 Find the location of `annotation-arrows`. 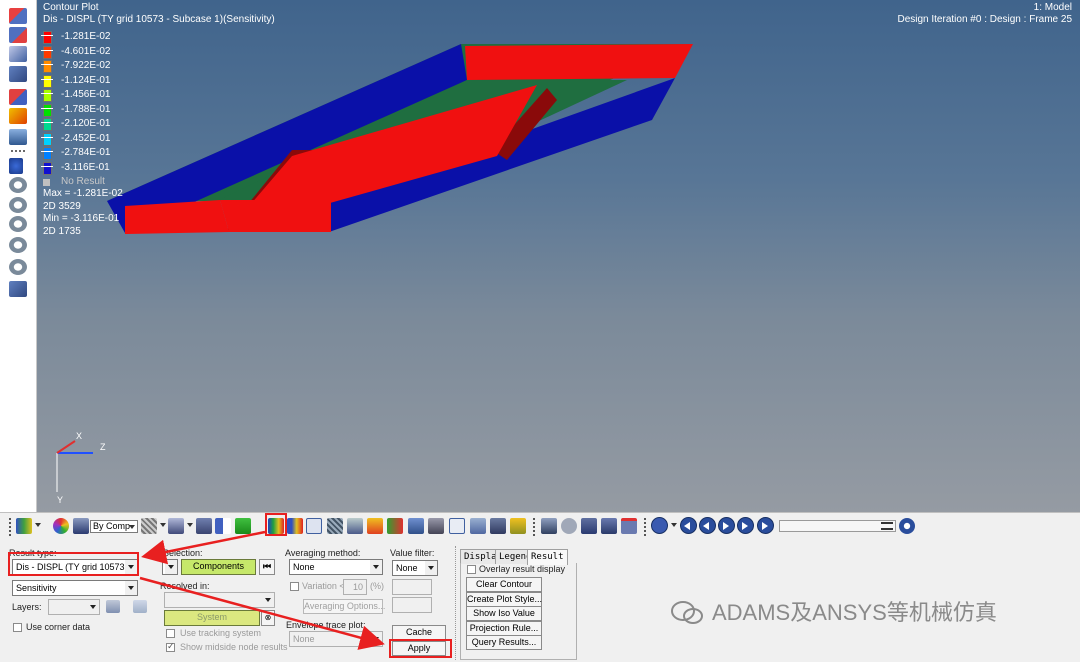

annotation-arrows is located at coordinates (262, 590).